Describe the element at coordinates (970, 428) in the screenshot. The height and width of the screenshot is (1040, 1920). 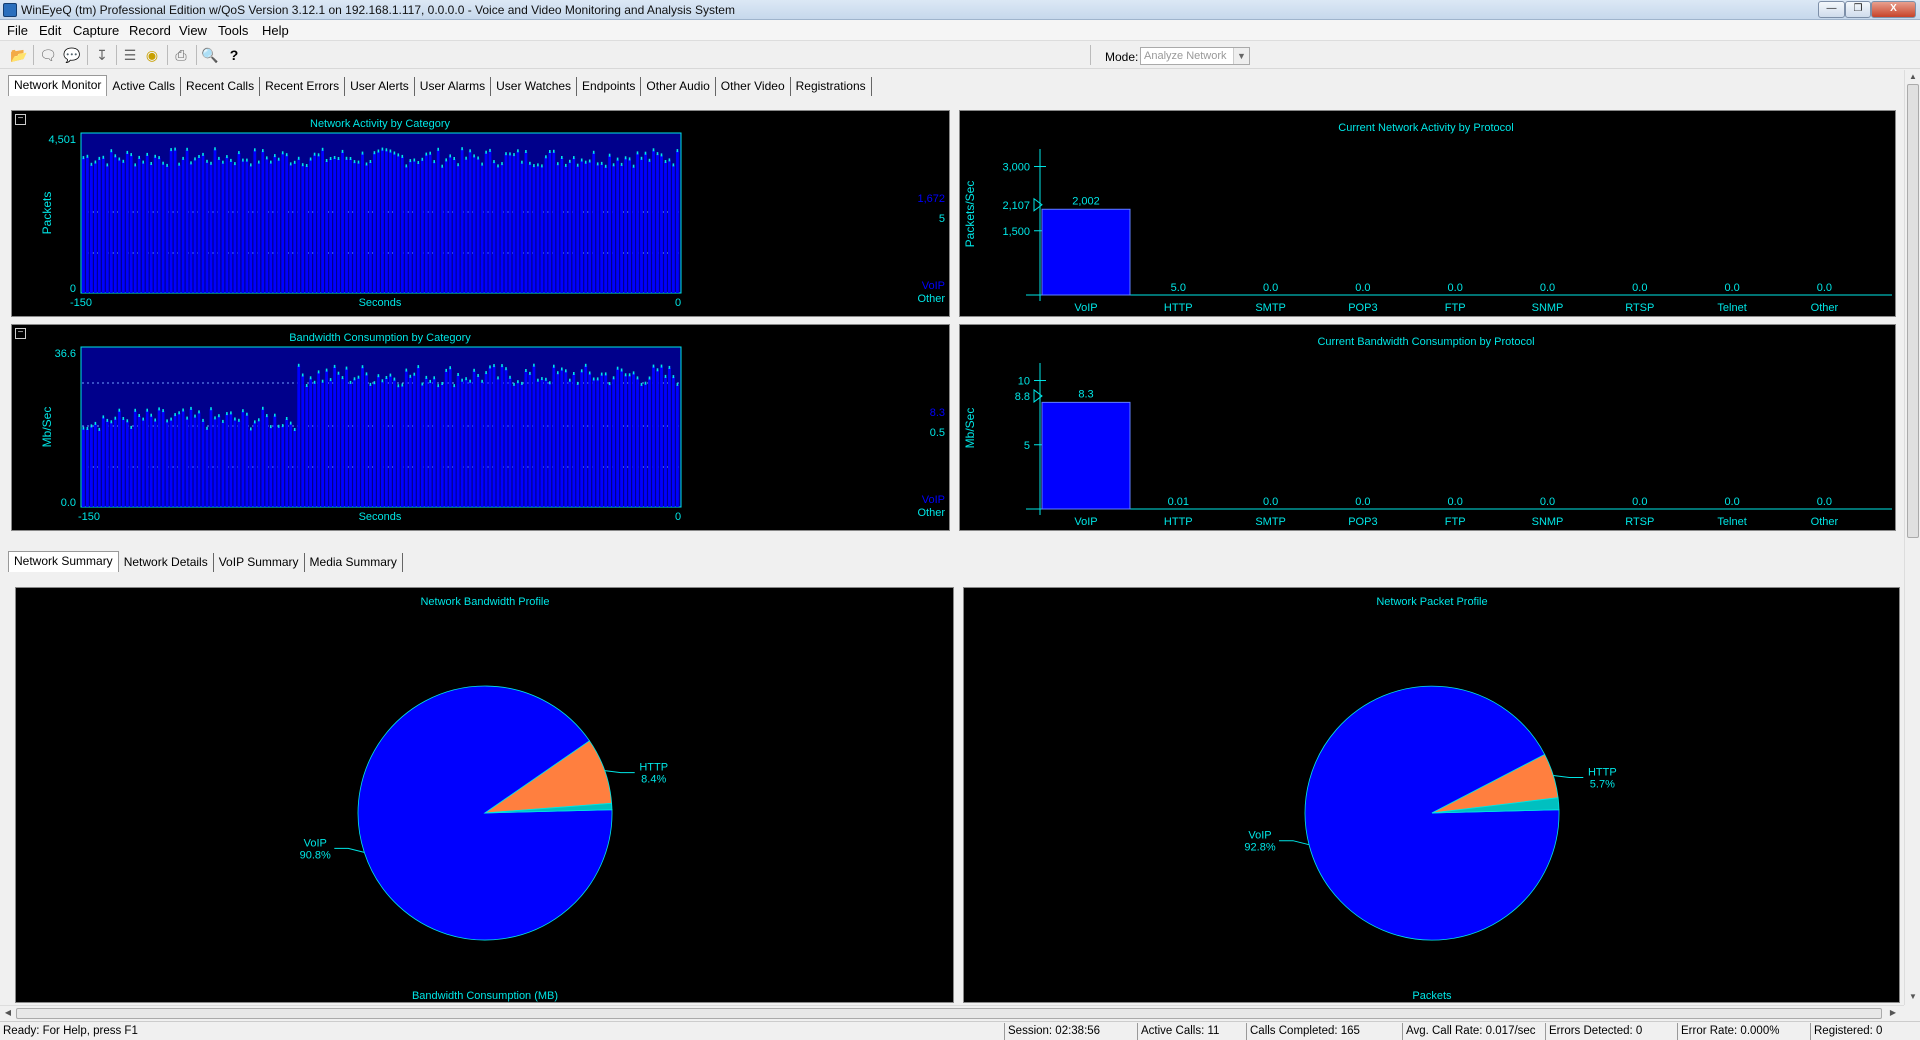
I see `y-axis-label: Mb/Sec` at that location.